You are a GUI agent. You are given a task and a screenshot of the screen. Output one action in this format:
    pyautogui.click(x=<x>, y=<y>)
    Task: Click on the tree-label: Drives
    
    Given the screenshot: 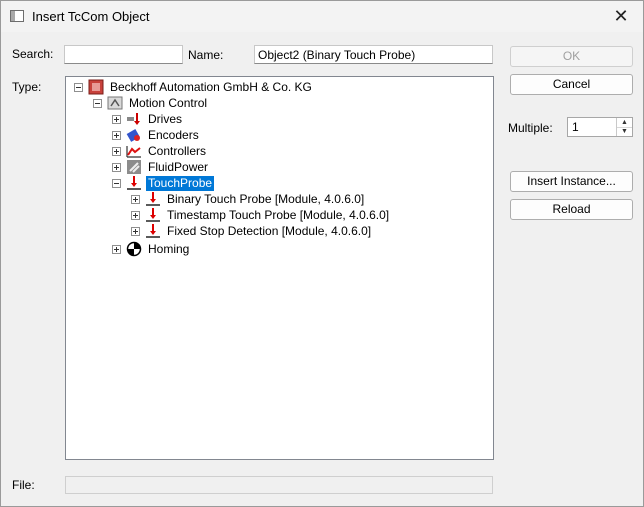 What is the action you would take?
    pyautogui.click(x=165, y=119)
    